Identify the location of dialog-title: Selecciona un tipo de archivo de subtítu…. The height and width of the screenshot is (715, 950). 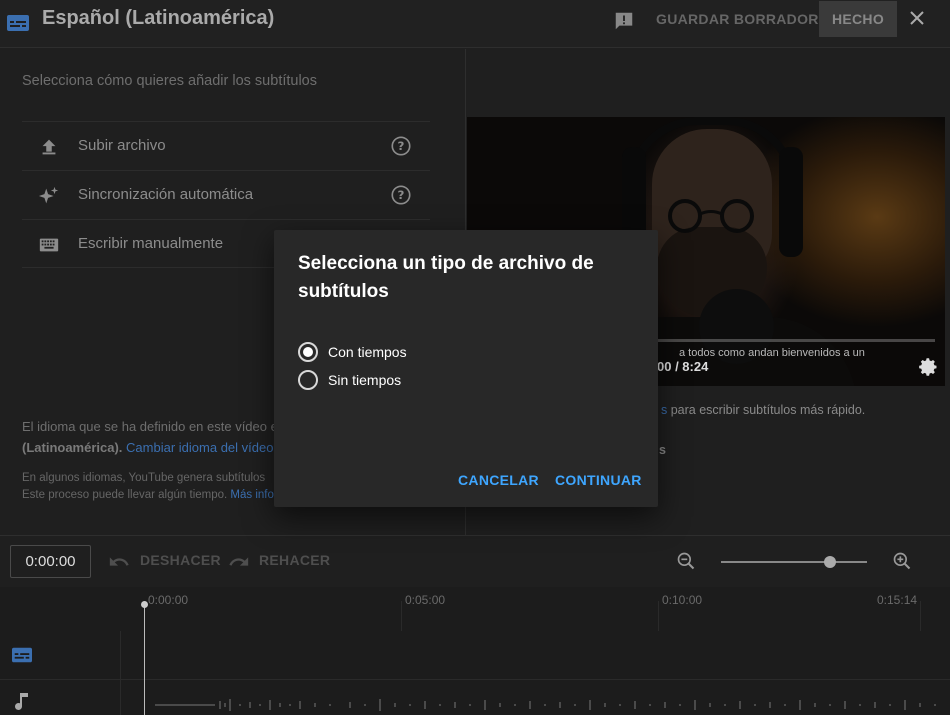
(446, 277).